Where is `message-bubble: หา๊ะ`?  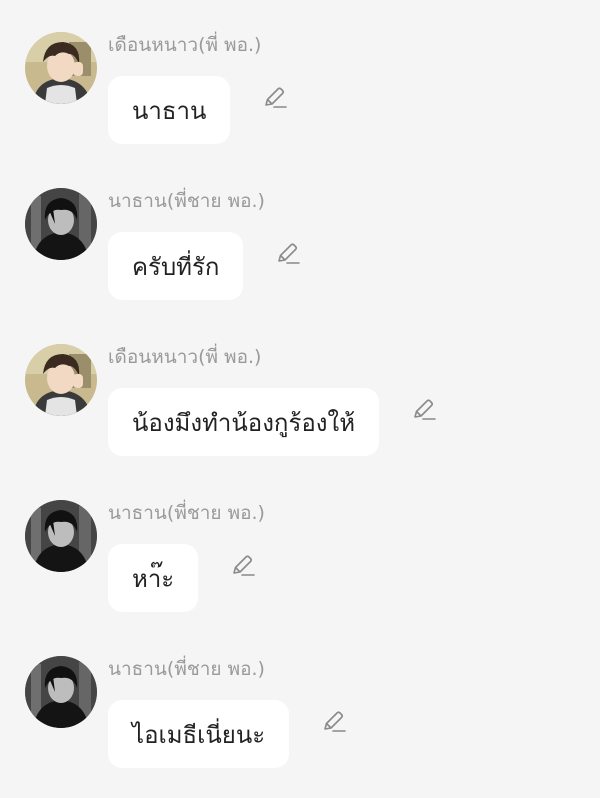
message-bubble: หา๊ะ is located at coordinates (153, 578).